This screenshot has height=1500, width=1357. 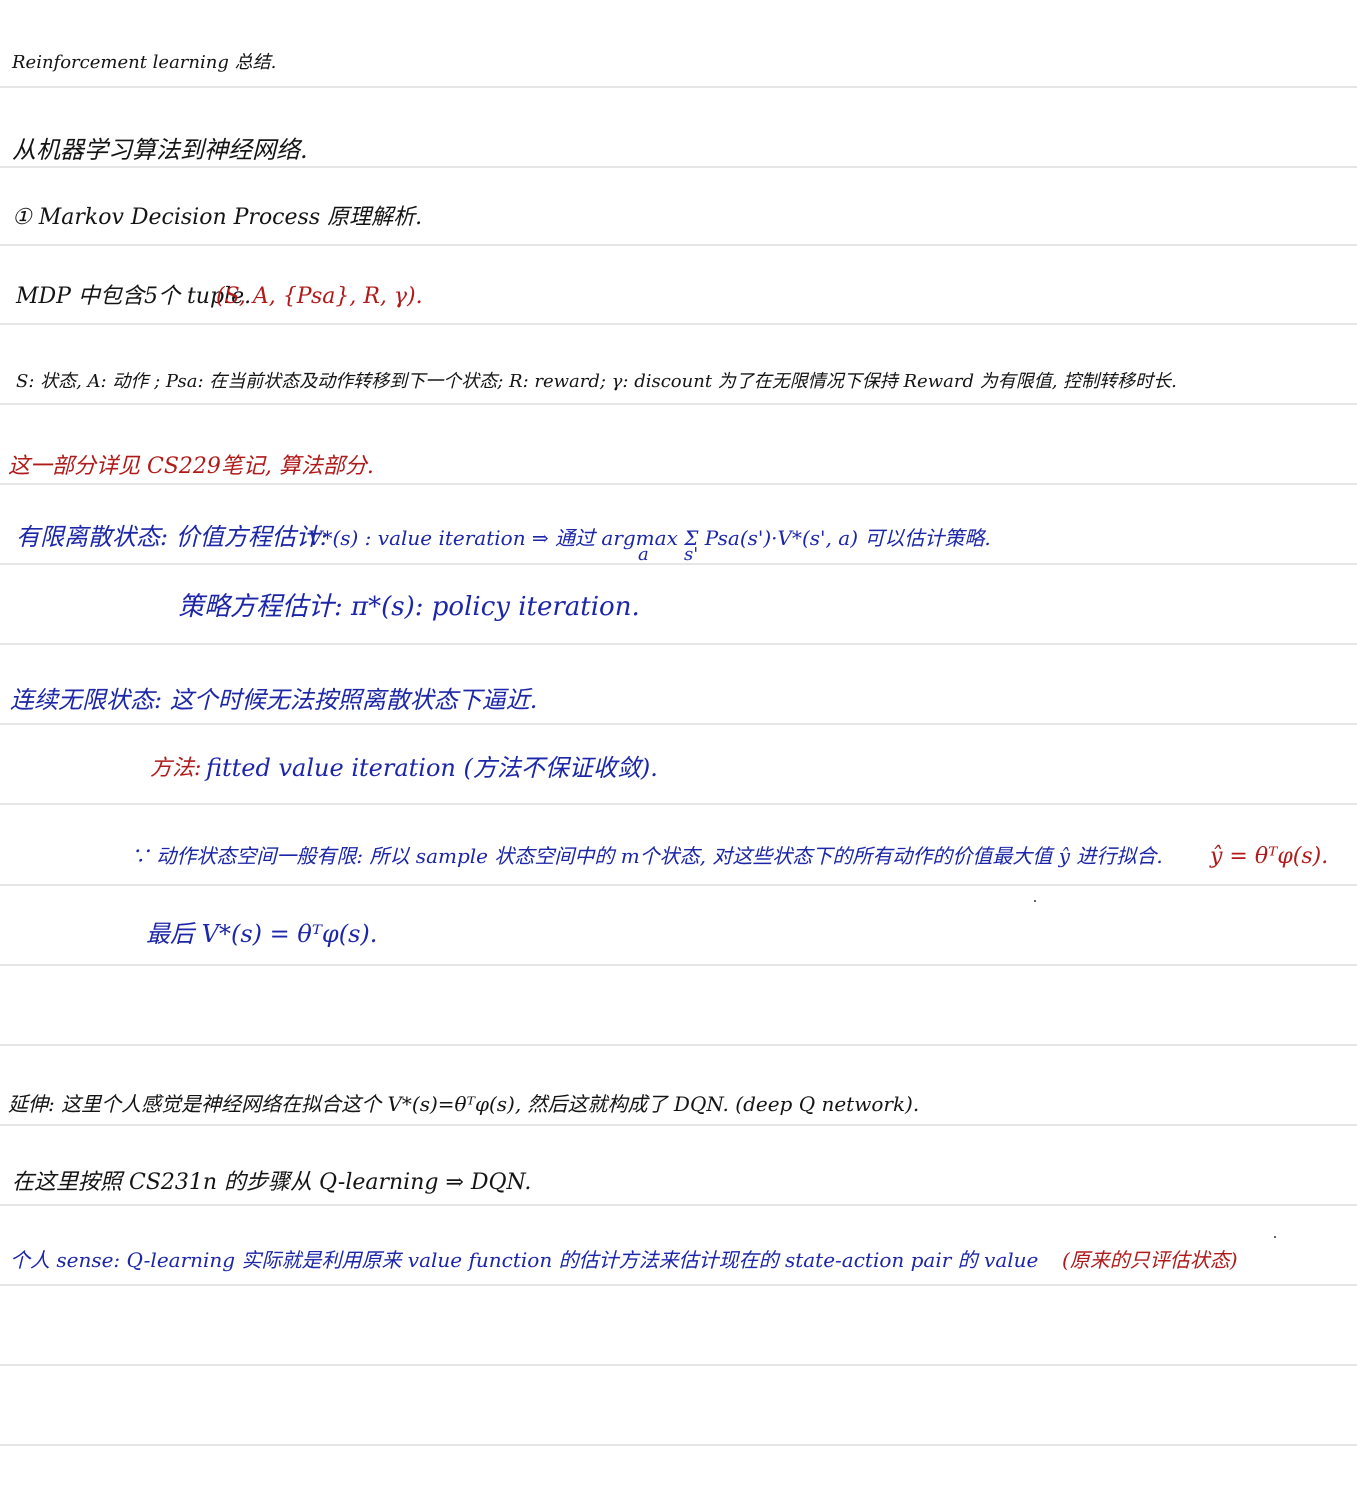 I want to click on note-line-5: 这一部分详见 CS229笔记, 算法部分., so click(x=191, y=466).